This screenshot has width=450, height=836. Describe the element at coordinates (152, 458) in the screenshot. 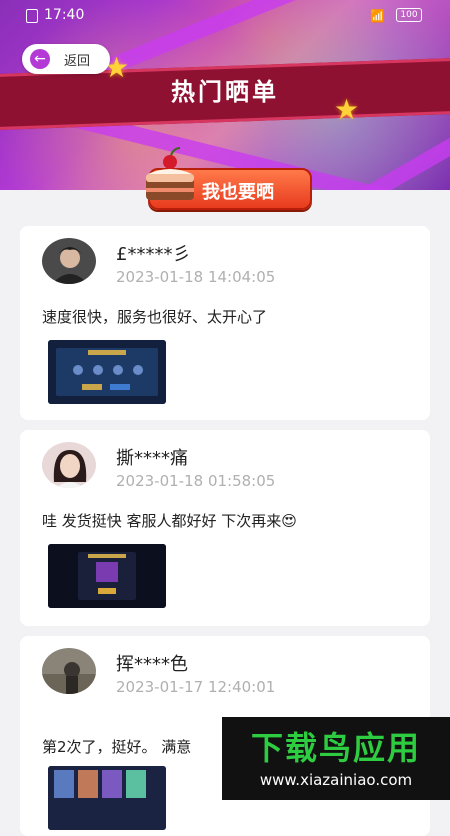

I see `post-username: 撕****痛` at that location.